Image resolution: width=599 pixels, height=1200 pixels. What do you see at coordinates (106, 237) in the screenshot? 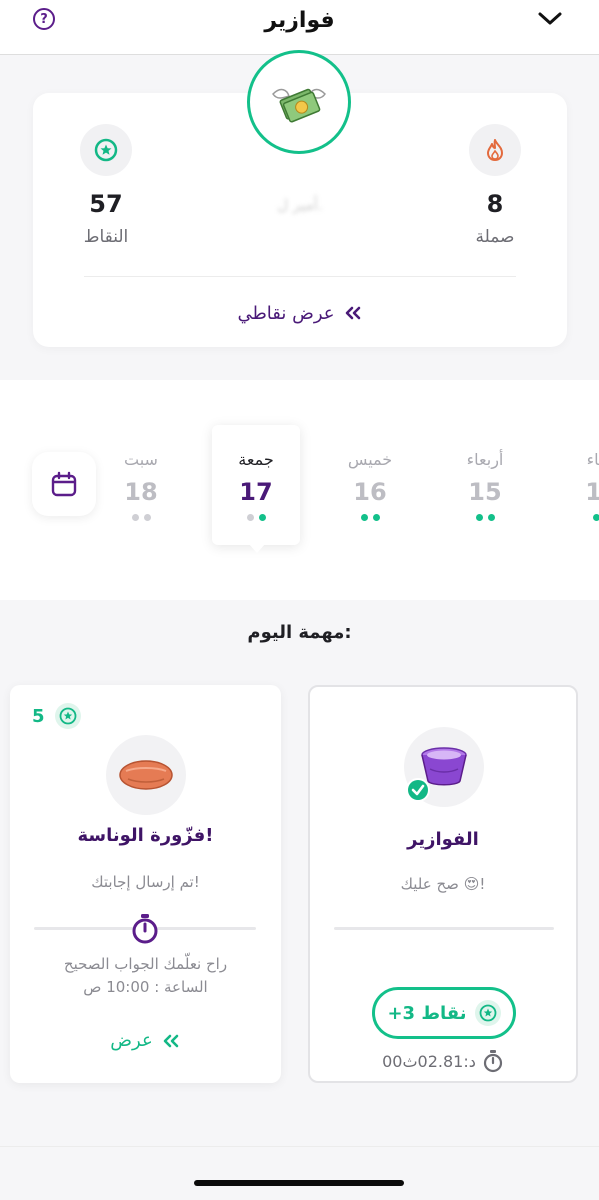
I see `points-label: النقاط` at bounding box center [106, 237].